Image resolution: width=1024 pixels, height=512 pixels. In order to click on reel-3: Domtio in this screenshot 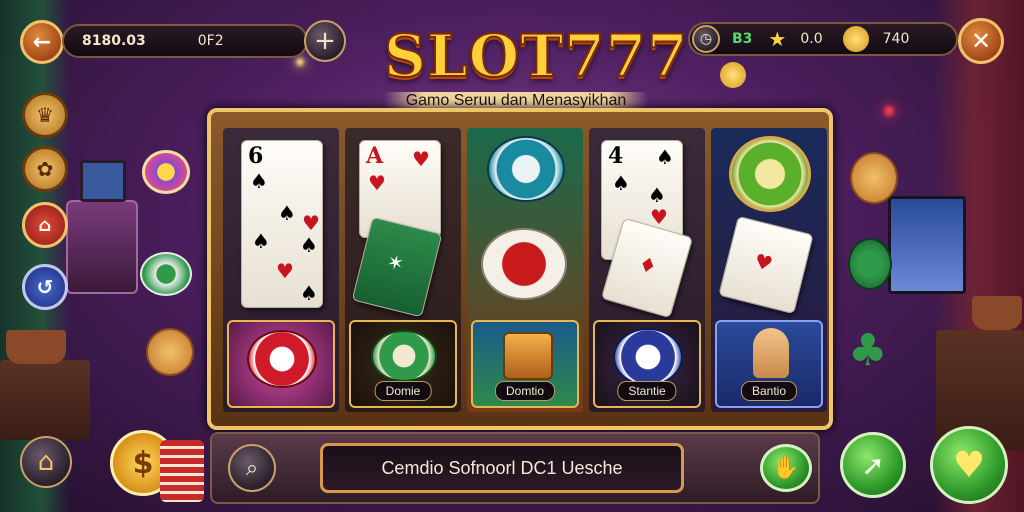, I will do `click(525, 270)`.